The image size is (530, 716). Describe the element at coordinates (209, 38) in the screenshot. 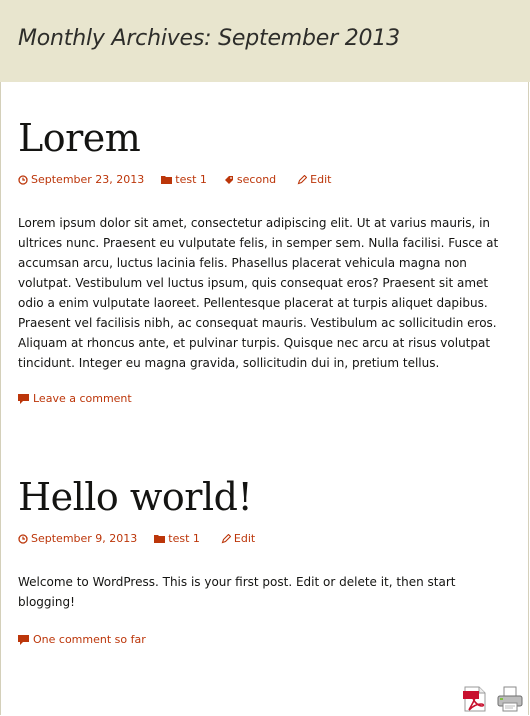

I see `archive-title: Monthly Archives: September 2013` at that location.